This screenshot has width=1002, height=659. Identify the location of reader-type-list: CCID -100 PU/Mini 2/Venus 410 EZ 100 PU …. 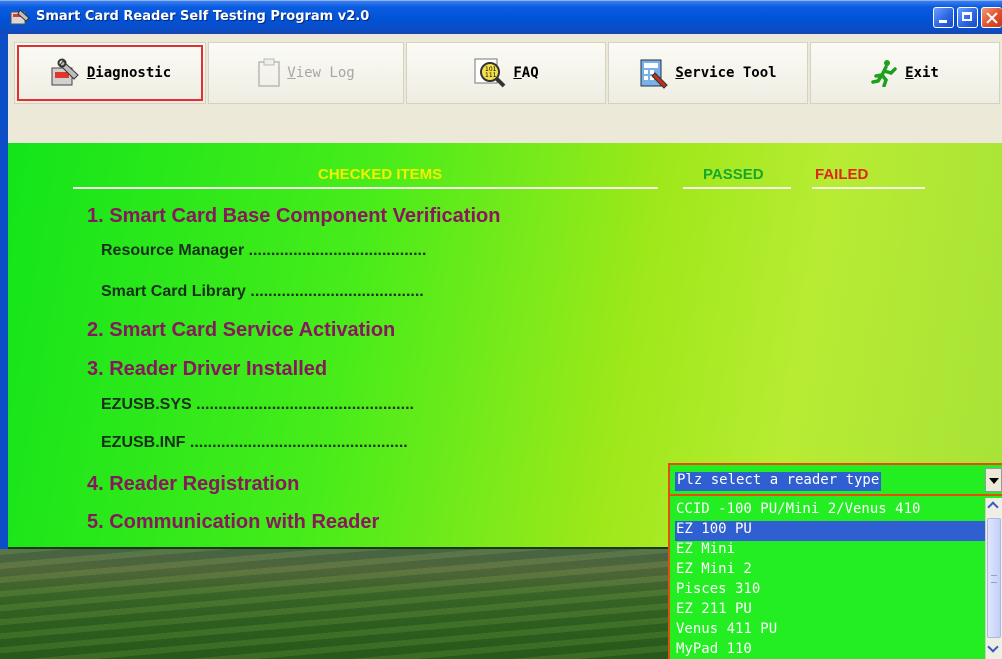
(835, 577).